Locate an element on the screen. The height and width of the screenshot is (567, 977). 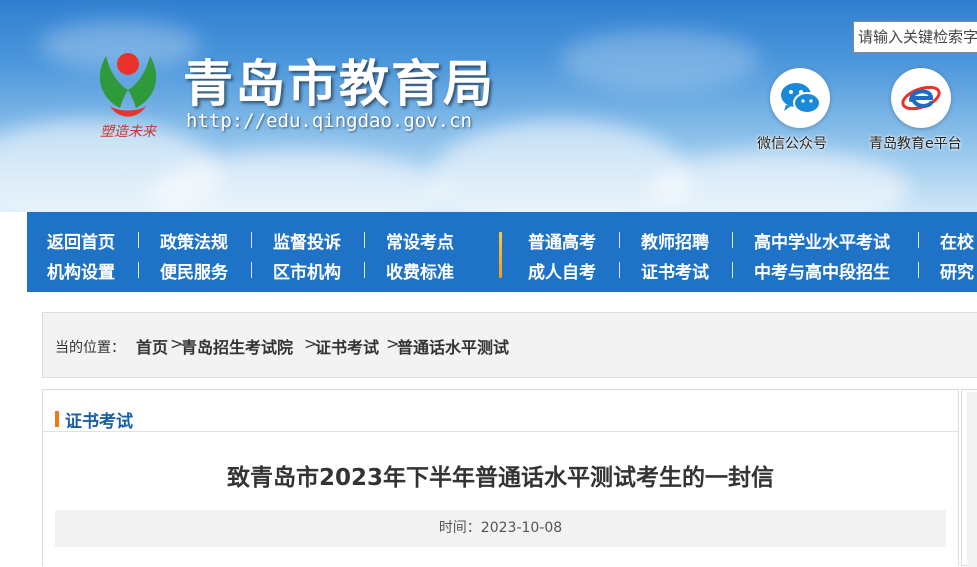
section-accent-bar is located at coordinates (57, 419).